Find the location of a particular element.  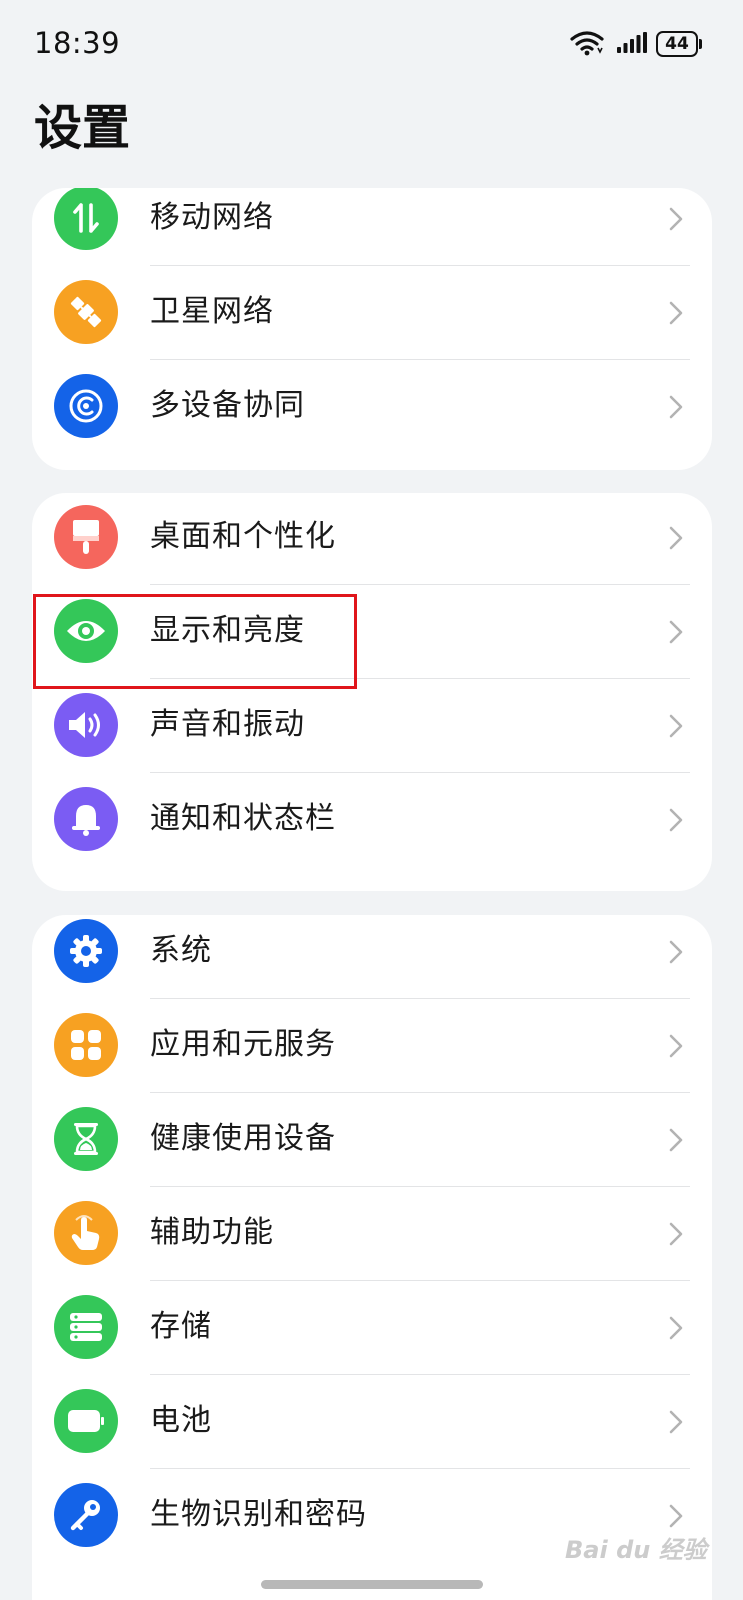

storage-icon is located at coordinates (86, 1327).